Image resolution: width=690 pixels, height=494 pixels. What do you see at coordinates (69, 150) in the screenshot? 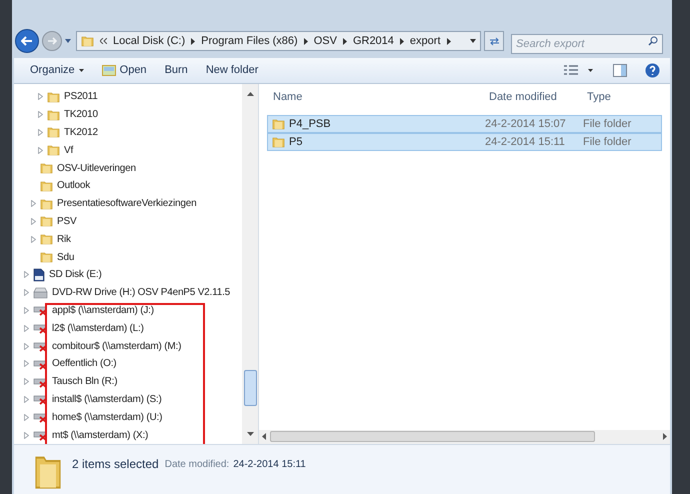
I see `tree-item: Vf` at bounding box center [69, 150].